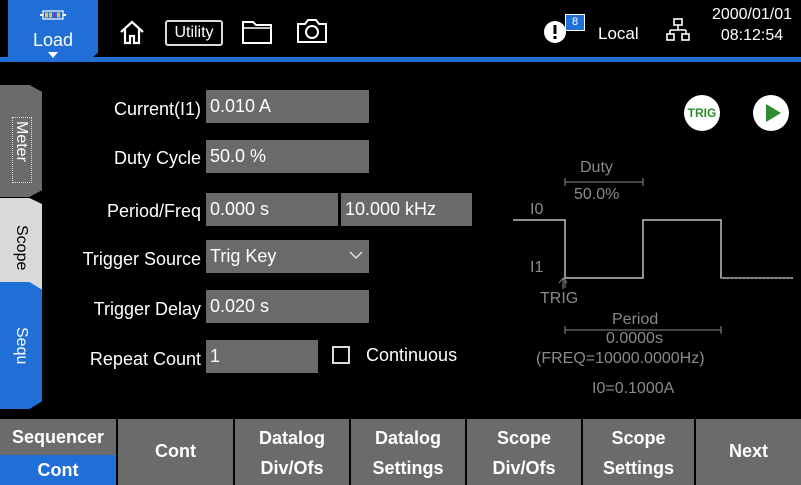 The width and height of the screenshot is (801, 485). I want to click on i0-label: I0, so click(537, 209).